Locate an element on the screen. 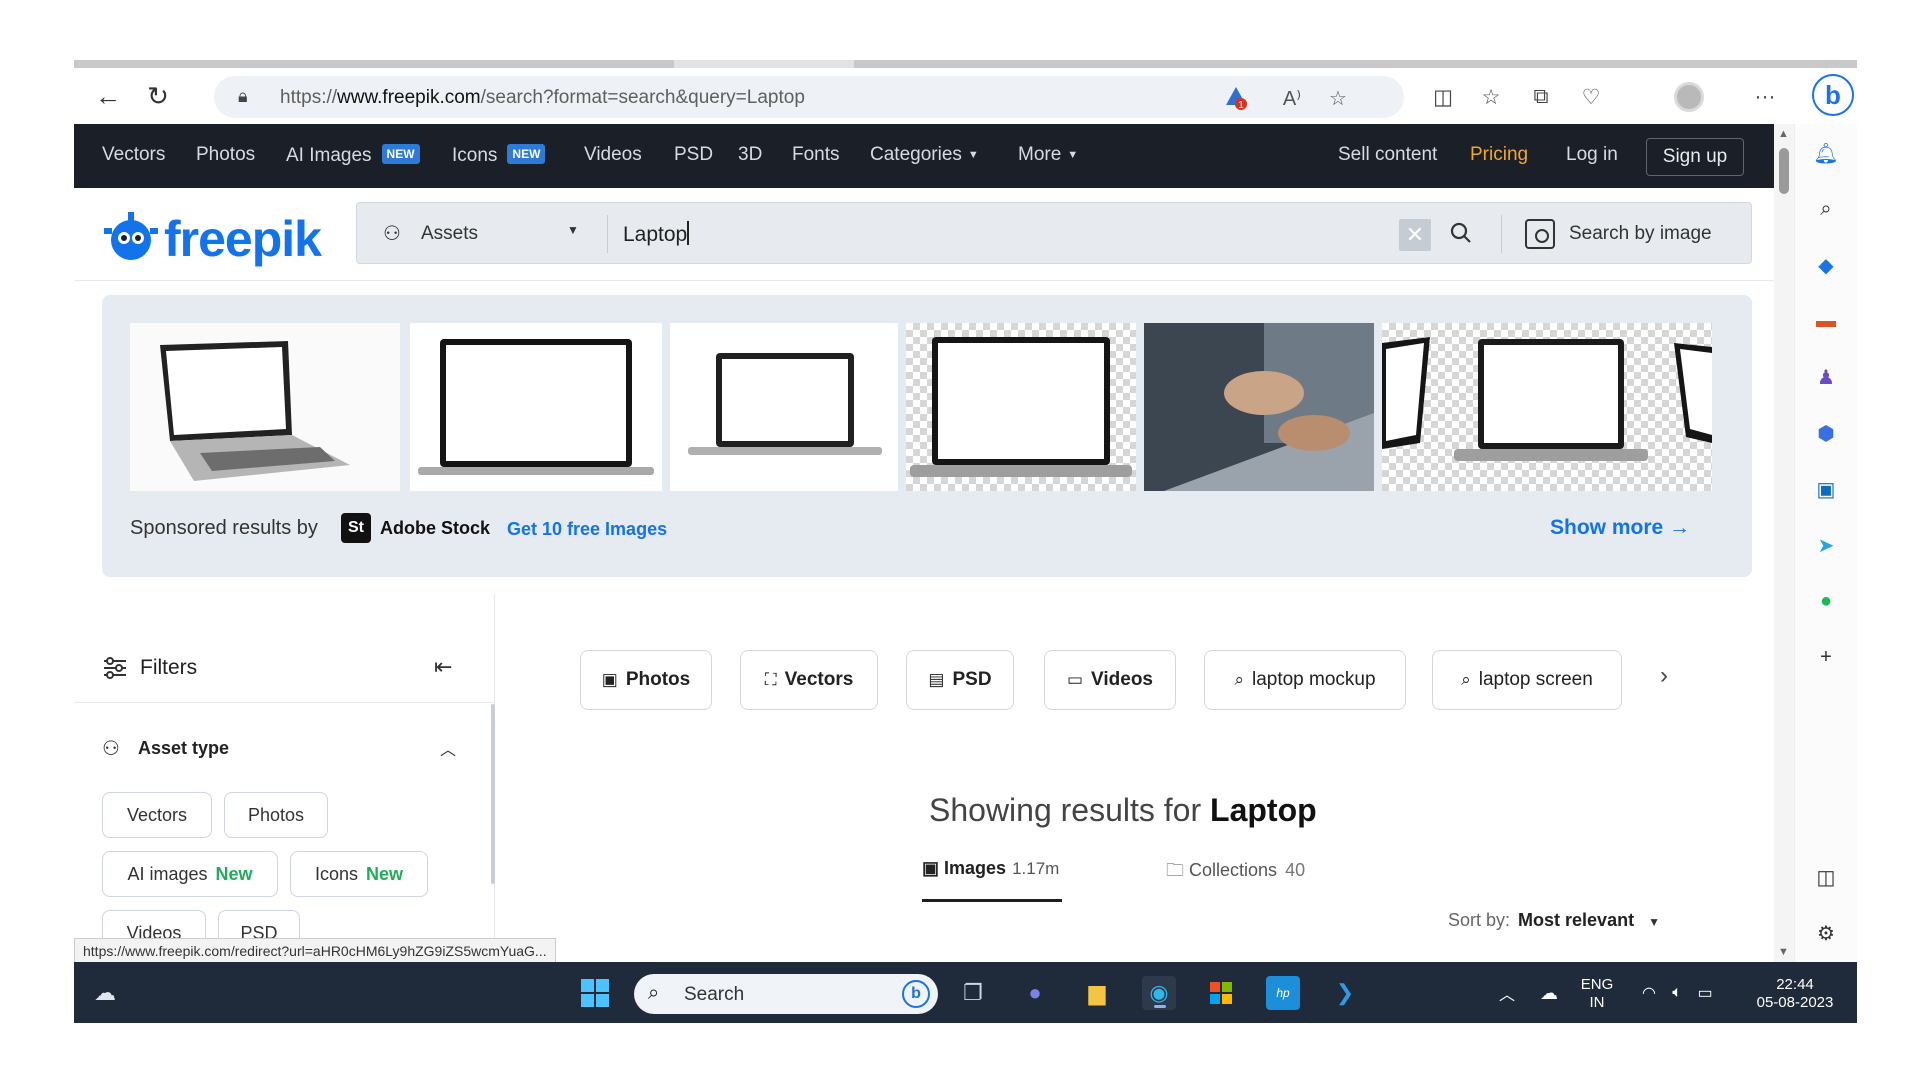 The image size is (1920, 1080). search-by-image-button: Search by image is located at coordinates (1640, 234).